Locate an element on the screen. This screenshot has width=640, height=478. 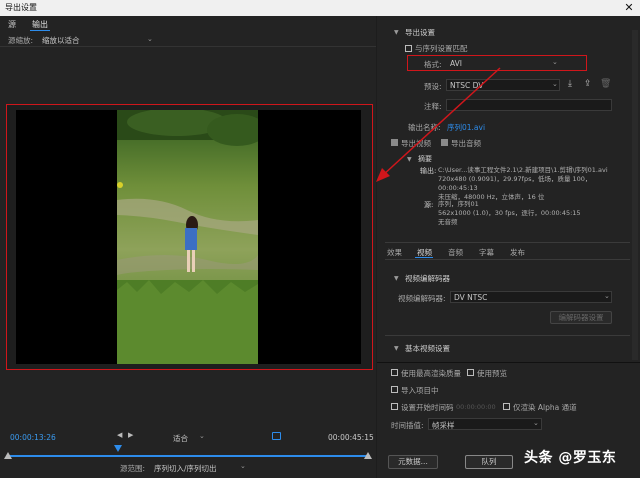
time-interpolation-dropdown: 帧采样 is located at coordinates (443, 425).